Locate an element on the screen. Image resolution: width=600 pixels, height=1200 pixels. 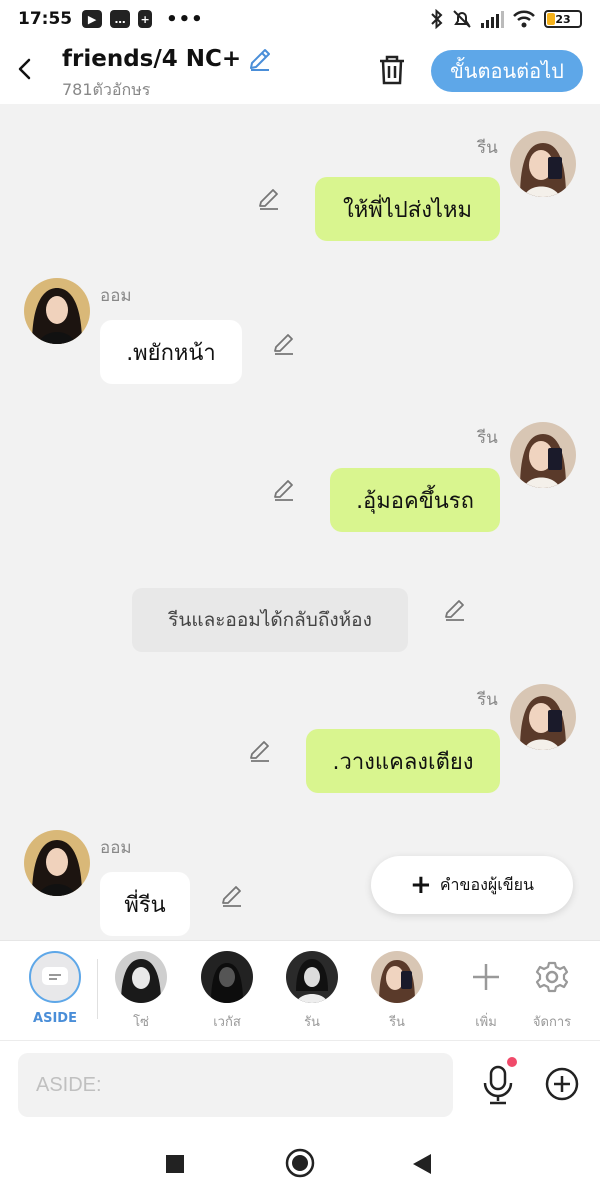
plus-icon: + is located at coordinates (421, 885).